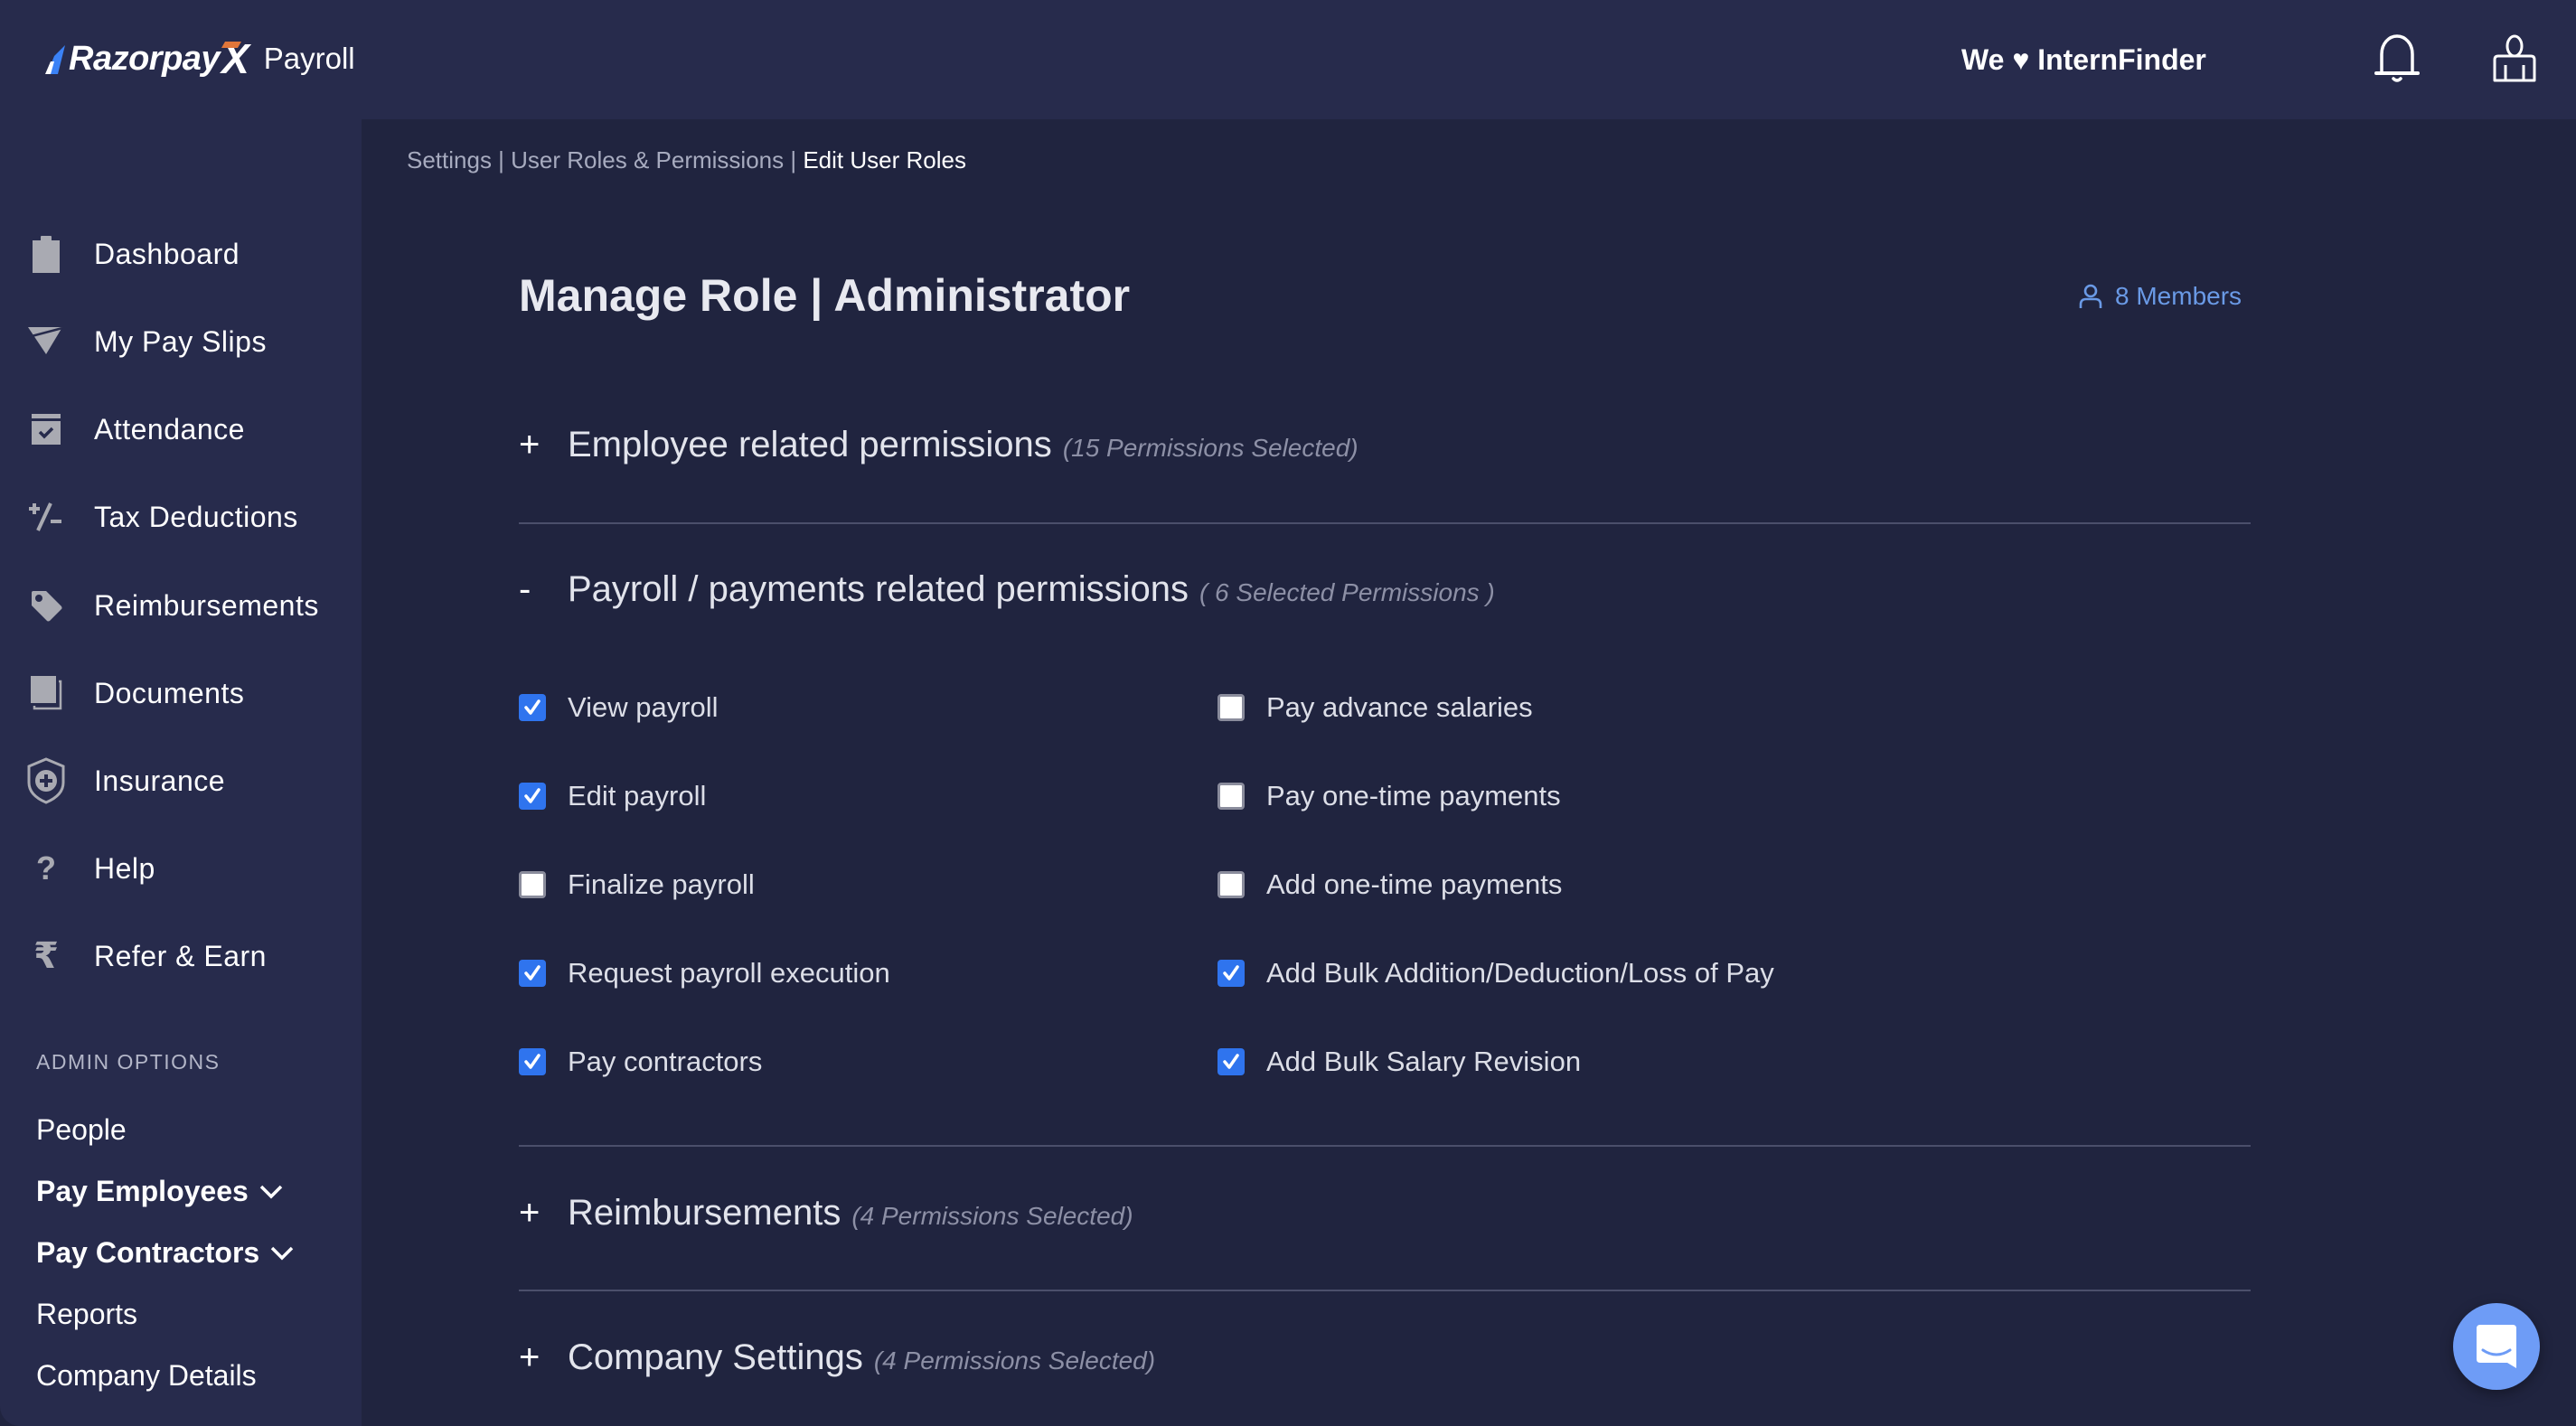 The height and width of the screenshot is (1426, 2576). What do you see at coordinates (810, 445) in the screenshot?
I see `section-title: Employee related permissions` at bounding box center [810, 445].